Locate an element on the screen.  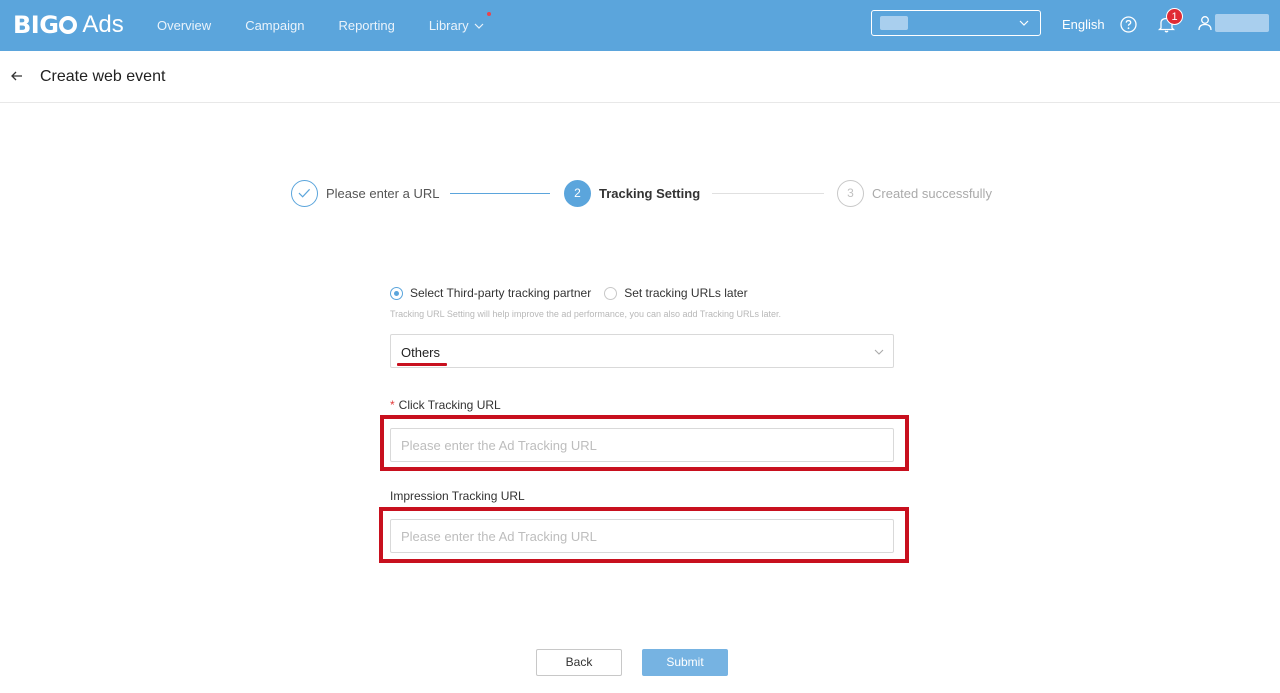
nav-item-campaign: Campaign is located at coordinates (274, 25).